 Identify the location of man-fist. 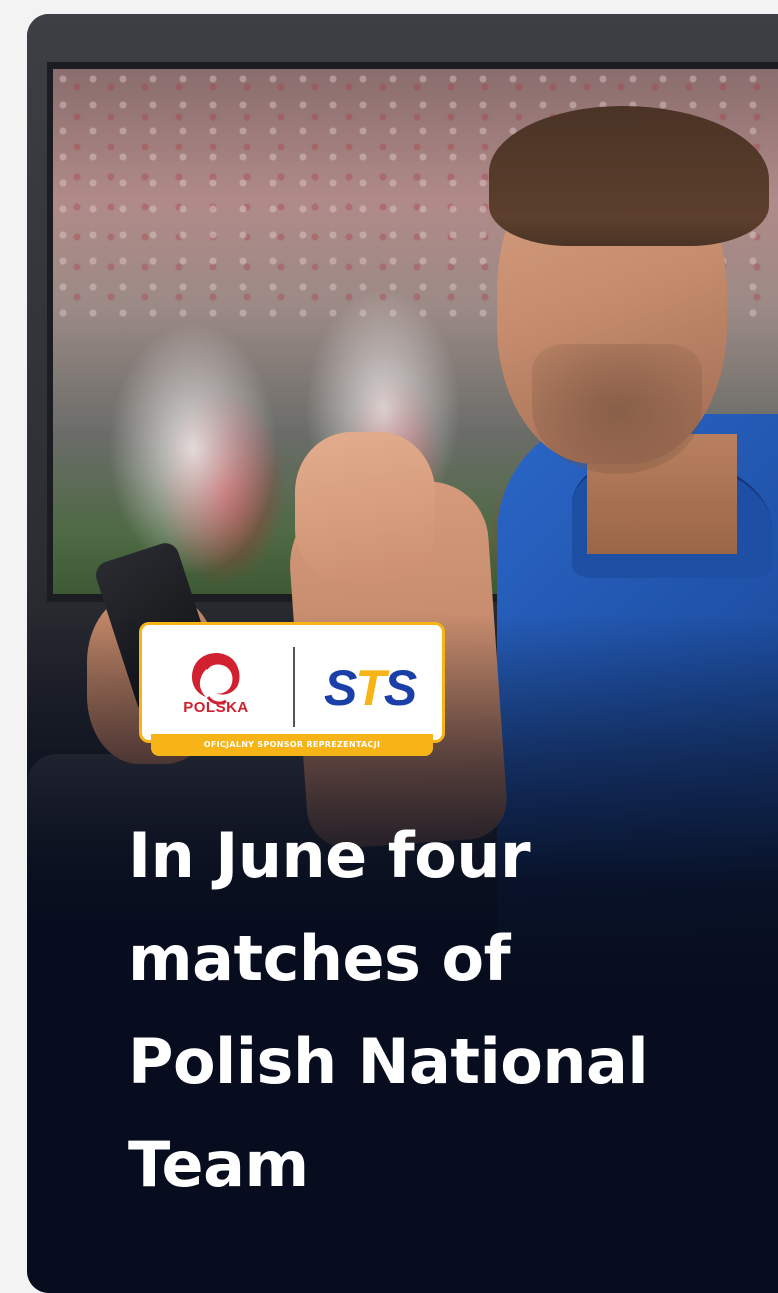
(365, 507).